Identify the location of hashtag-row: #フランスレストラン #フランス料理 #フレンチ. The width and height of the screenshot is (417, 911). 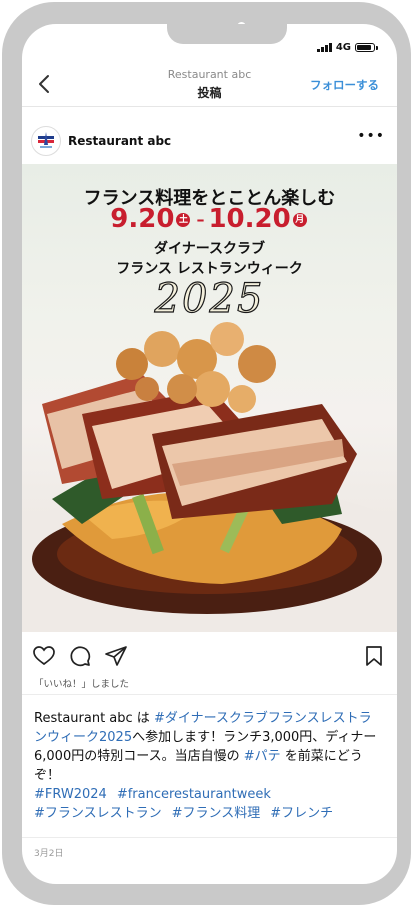
(209, 813).